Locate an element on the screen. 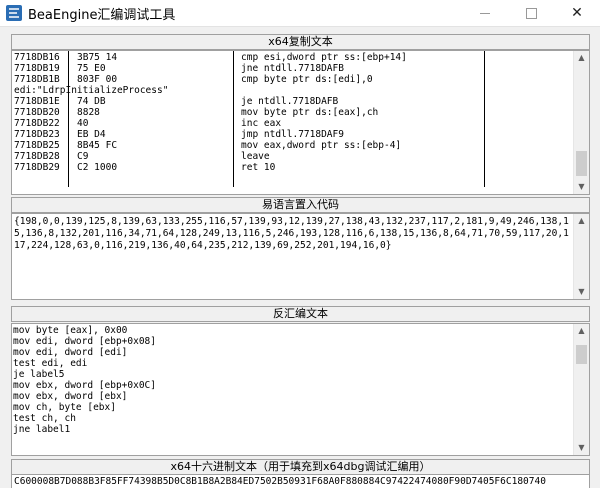  x64-row-instruction: leave is located at coordinates (255, 156).